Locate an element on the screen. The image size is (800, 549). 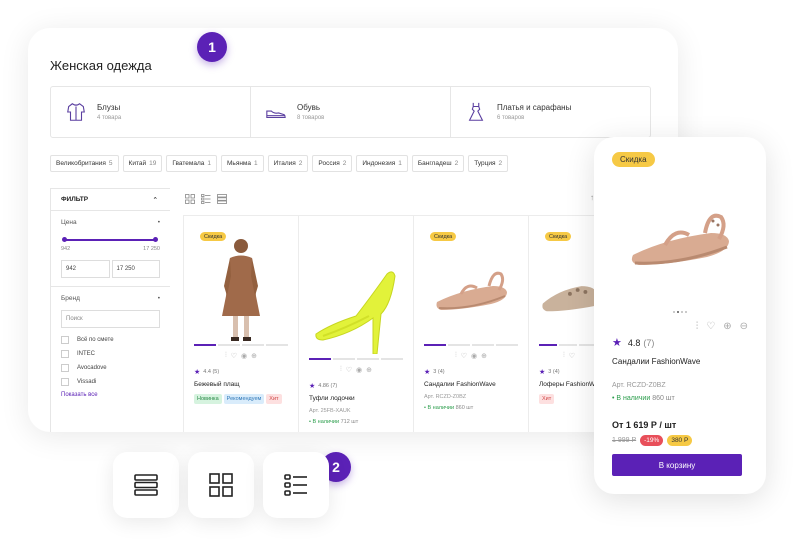
view-mode-detail-button is located at coordinates (296, 485).